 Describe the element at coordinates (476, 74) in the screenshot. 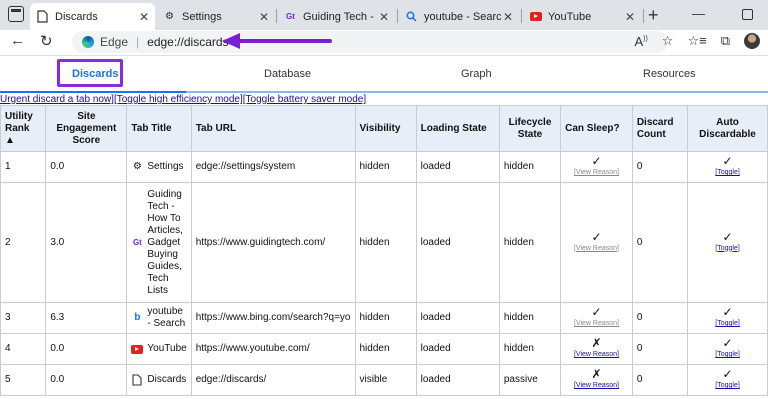

I see `subtab-graph: Graph` at that location.